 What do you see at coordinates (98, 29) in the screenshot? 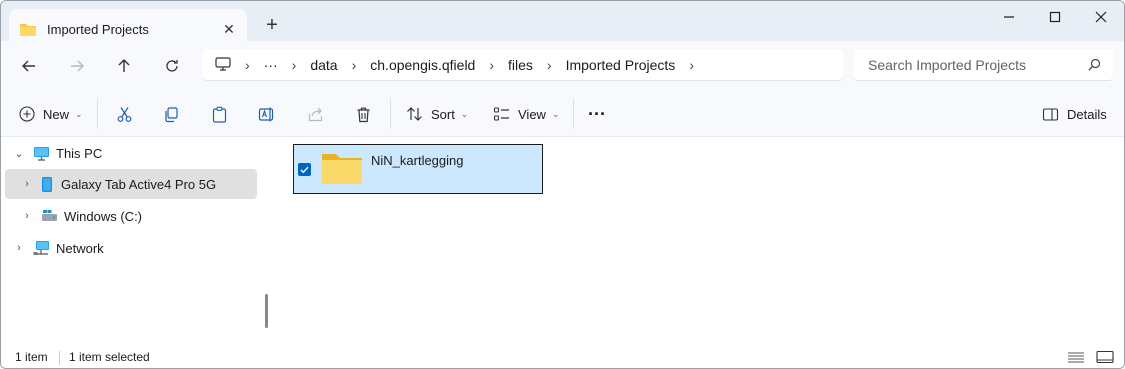
I see `tab-title: Imported Projects` at bounding box center [98, 29].